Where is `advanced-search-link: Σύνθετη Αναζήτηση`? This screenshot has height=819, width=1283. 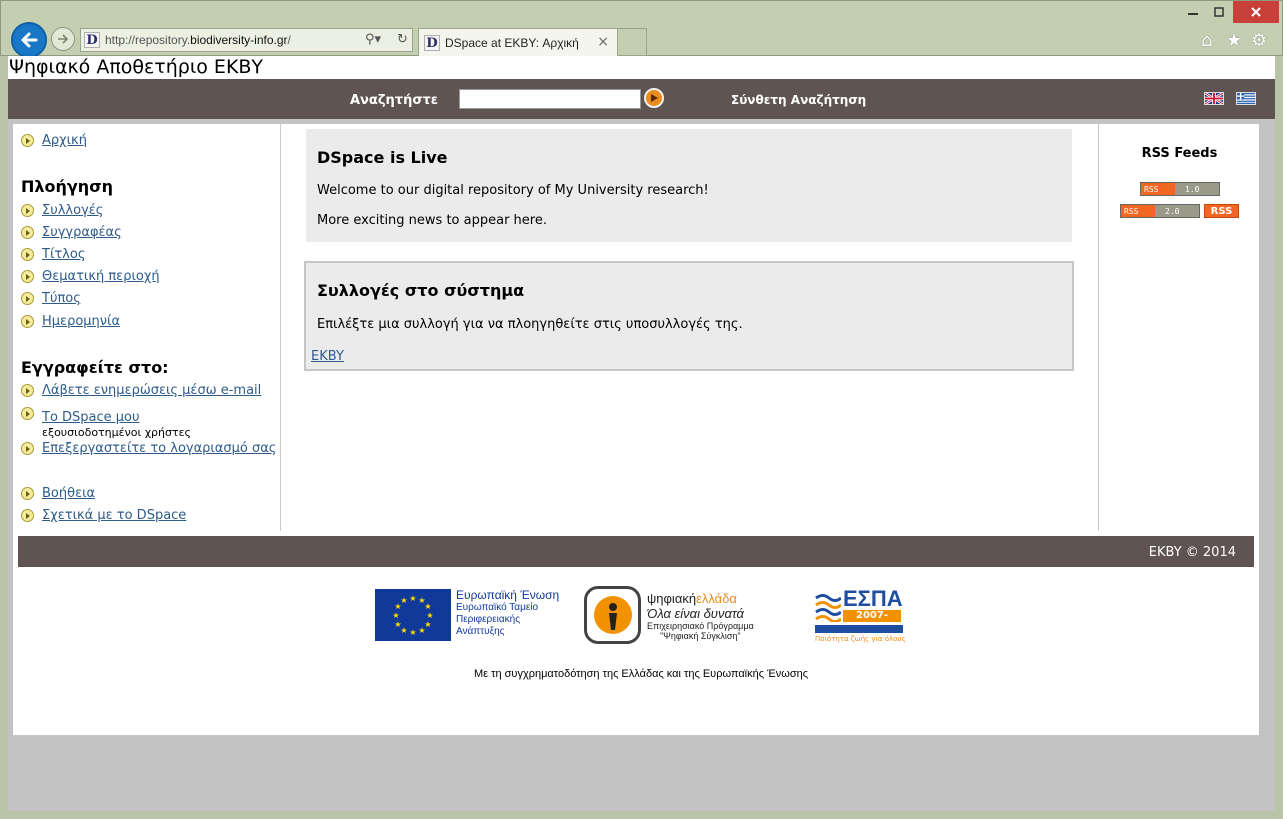 advanced-search-link: Σύνθετη Αναζήτηση is located at coordinates (798, 100).